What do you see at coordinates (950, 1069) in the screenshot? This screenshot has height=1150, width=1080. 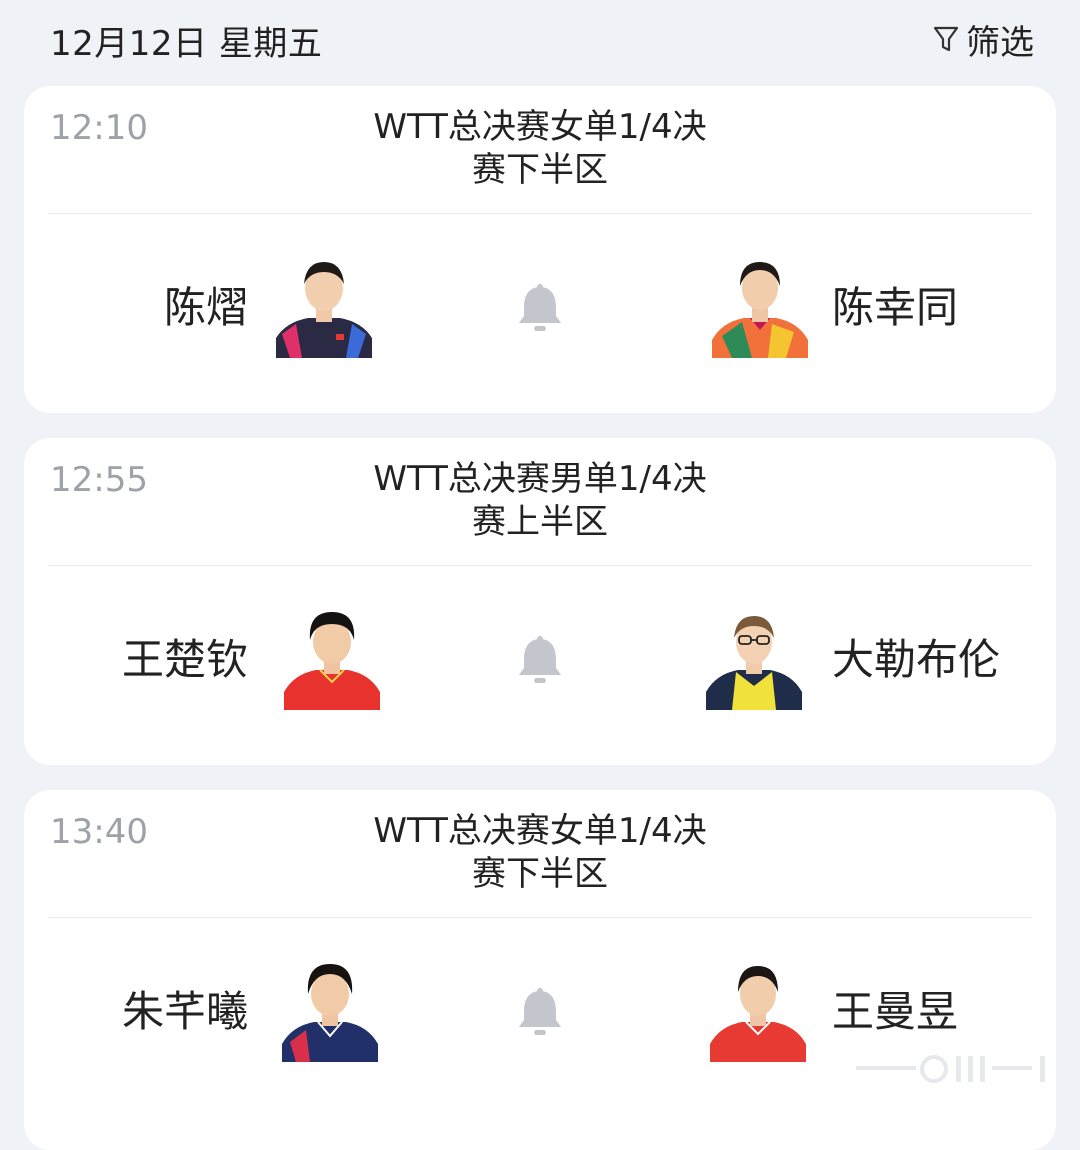 I see `watermark-logo` at bounding box center [950, 1069].